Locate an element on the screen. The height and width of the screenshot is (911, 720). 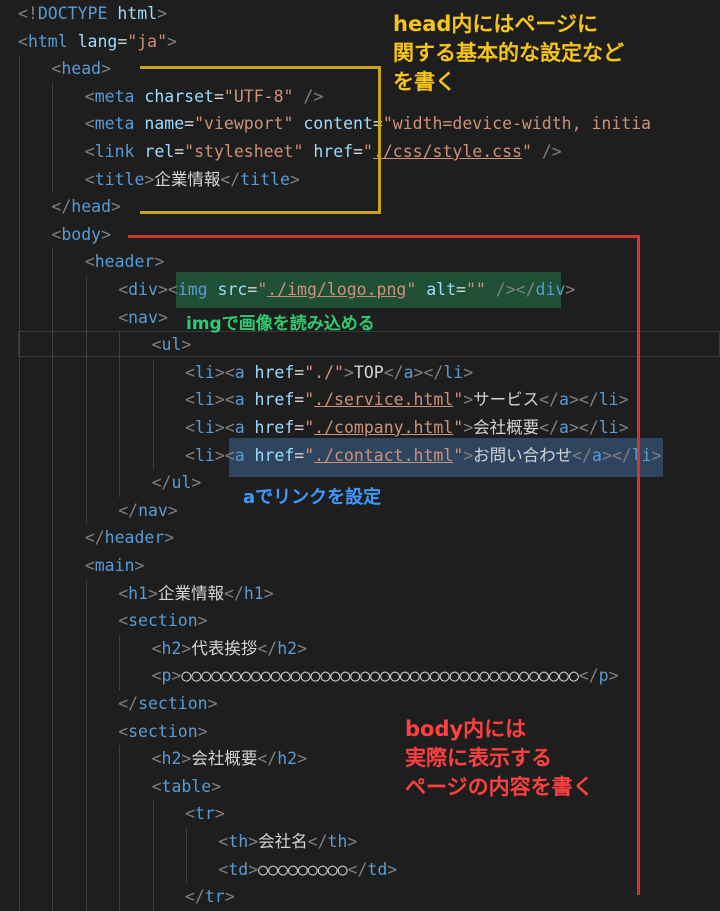
code-token: 会社概要 is located at coordinates (506, 427).